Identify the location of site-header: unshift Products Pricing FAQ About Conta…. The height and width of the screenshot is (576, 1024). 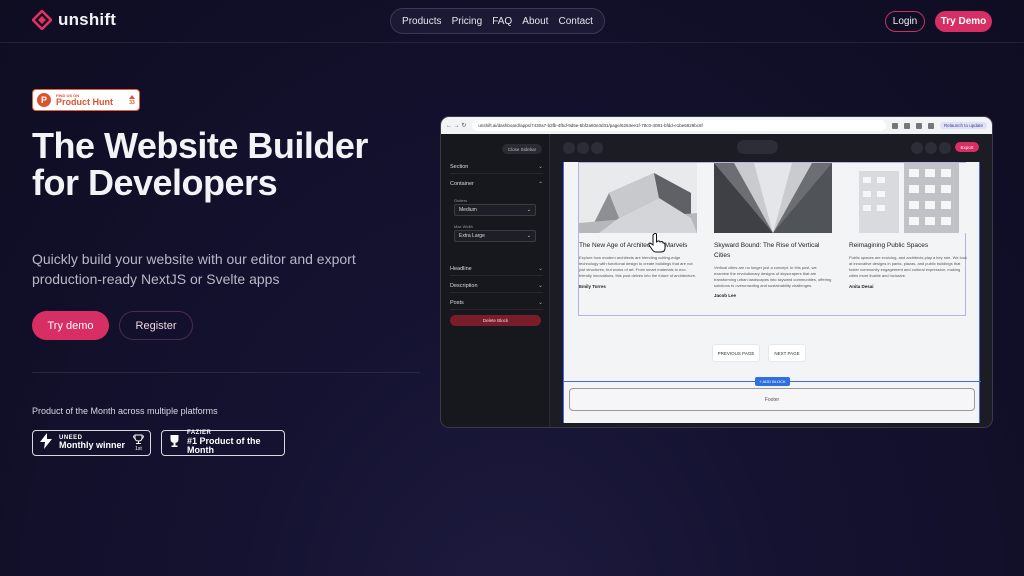
(512, 21).